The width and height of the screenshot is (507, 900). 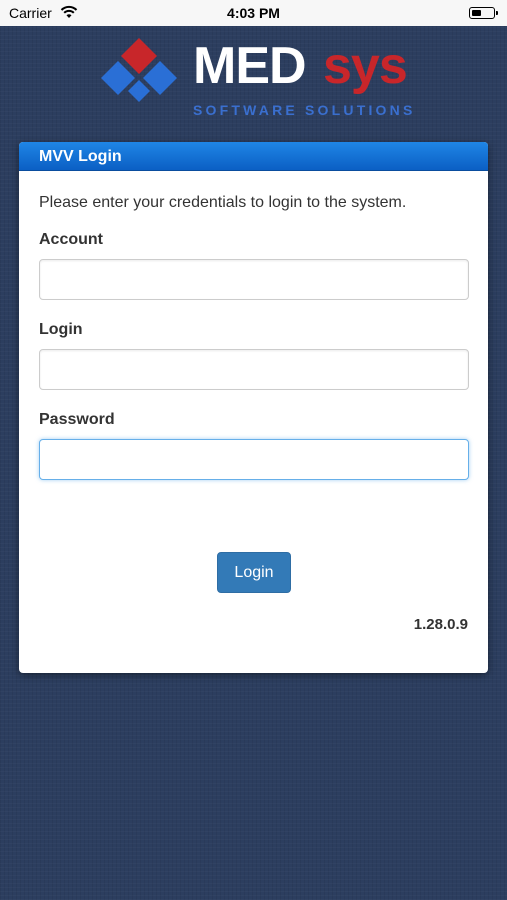 I want to click on panel-title: MVV Login, so click(x=253, y=156).